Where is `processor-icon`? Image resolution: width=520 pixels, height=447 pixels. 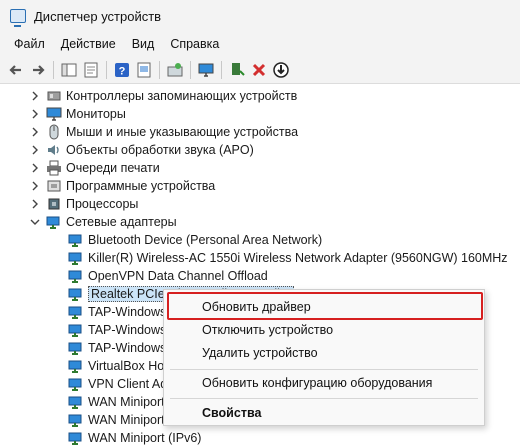 processor-icon is located at coordinates (54, 204).